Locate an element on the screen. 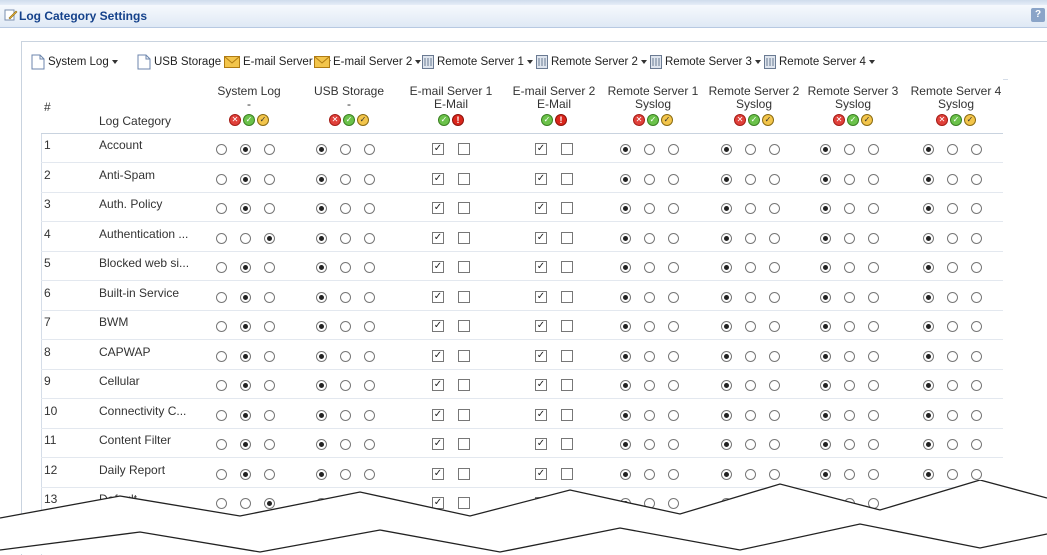  toolbar-remote-server-4: Remote Server 4 is located at coordinates (819, 62).